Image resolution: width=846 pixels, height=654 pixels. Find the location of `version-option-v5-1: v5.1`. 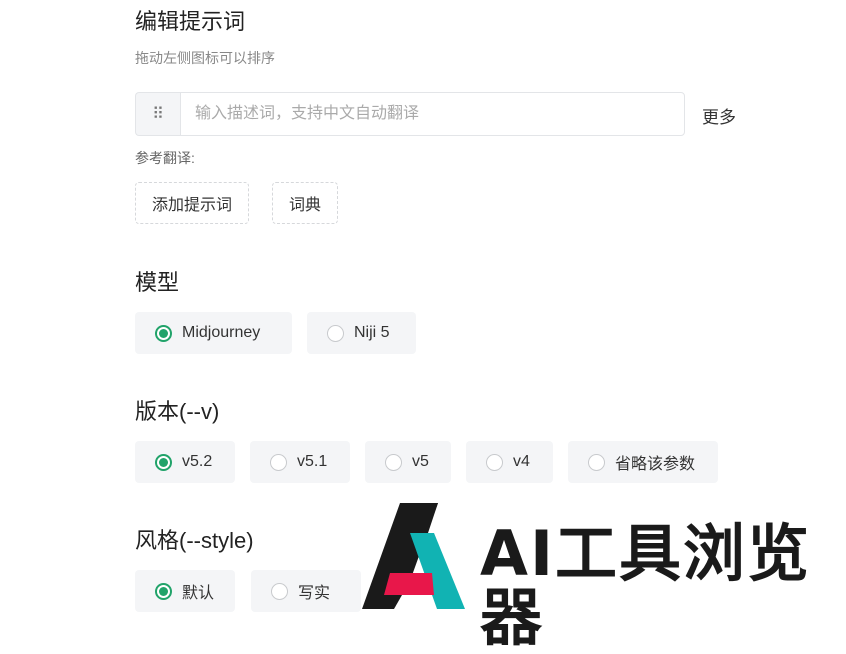

version-option-v5-1: v5.1 is located at coordinates (300, 462).